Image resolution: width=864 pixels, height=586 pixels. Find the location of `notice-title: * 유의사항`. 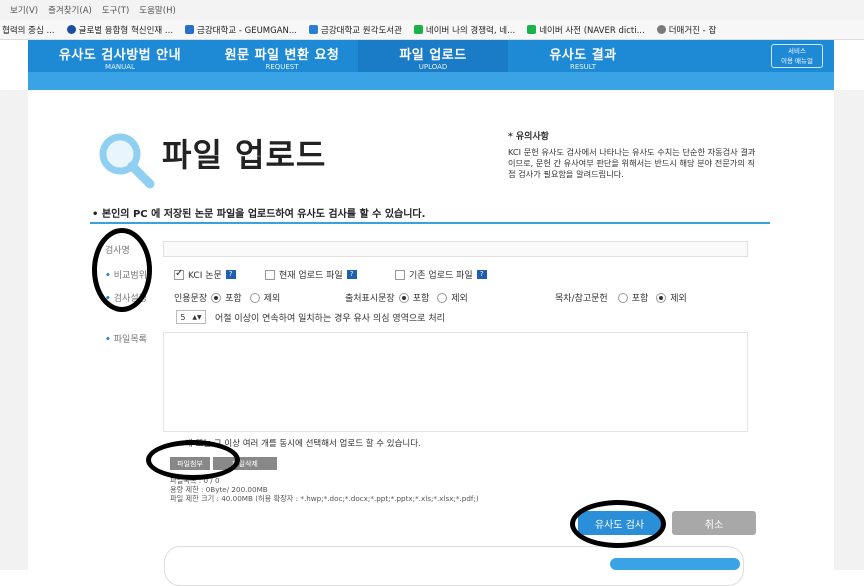

notice-title: * 유의사항 is located at coordinates (528, 137).